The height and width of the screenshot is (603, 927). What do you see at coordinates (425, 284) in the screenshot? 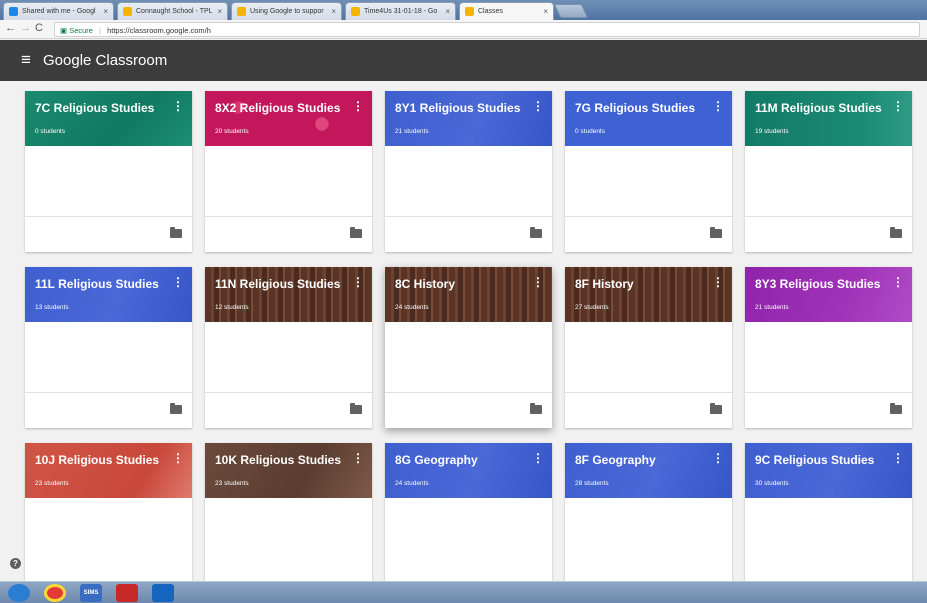
I see `class-title: 8C History` at bounding box center [425, 284].